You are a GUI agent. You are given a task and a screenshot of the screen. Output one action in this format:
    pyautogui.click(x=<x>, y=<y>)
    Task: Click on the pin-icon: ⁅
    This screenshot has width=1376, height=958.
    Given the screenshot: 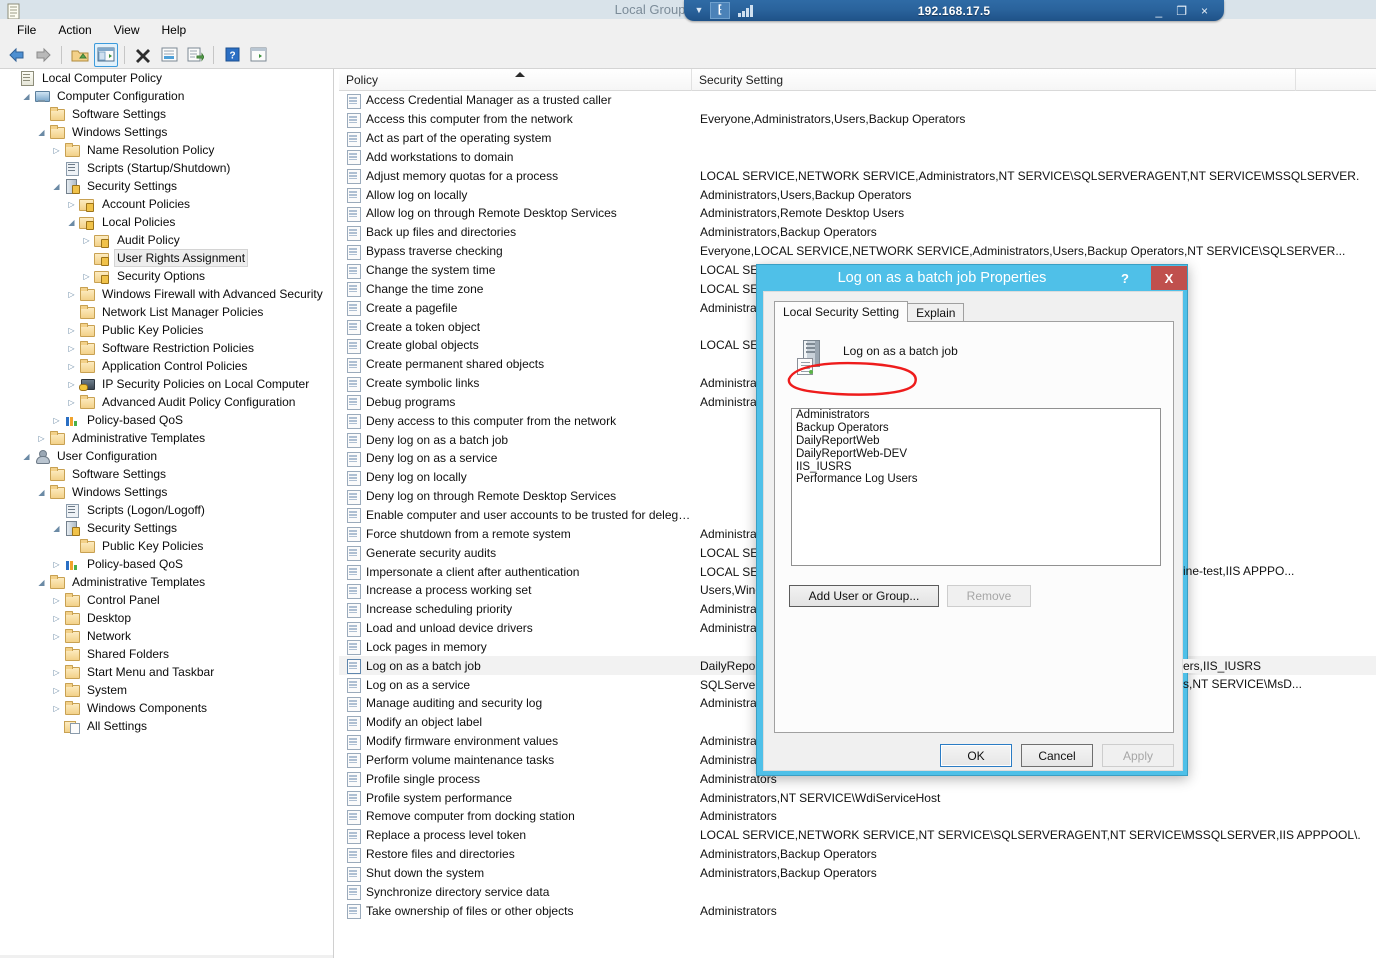 What is the action you would take?
    pyautogui.click(x=720, y=10)
    